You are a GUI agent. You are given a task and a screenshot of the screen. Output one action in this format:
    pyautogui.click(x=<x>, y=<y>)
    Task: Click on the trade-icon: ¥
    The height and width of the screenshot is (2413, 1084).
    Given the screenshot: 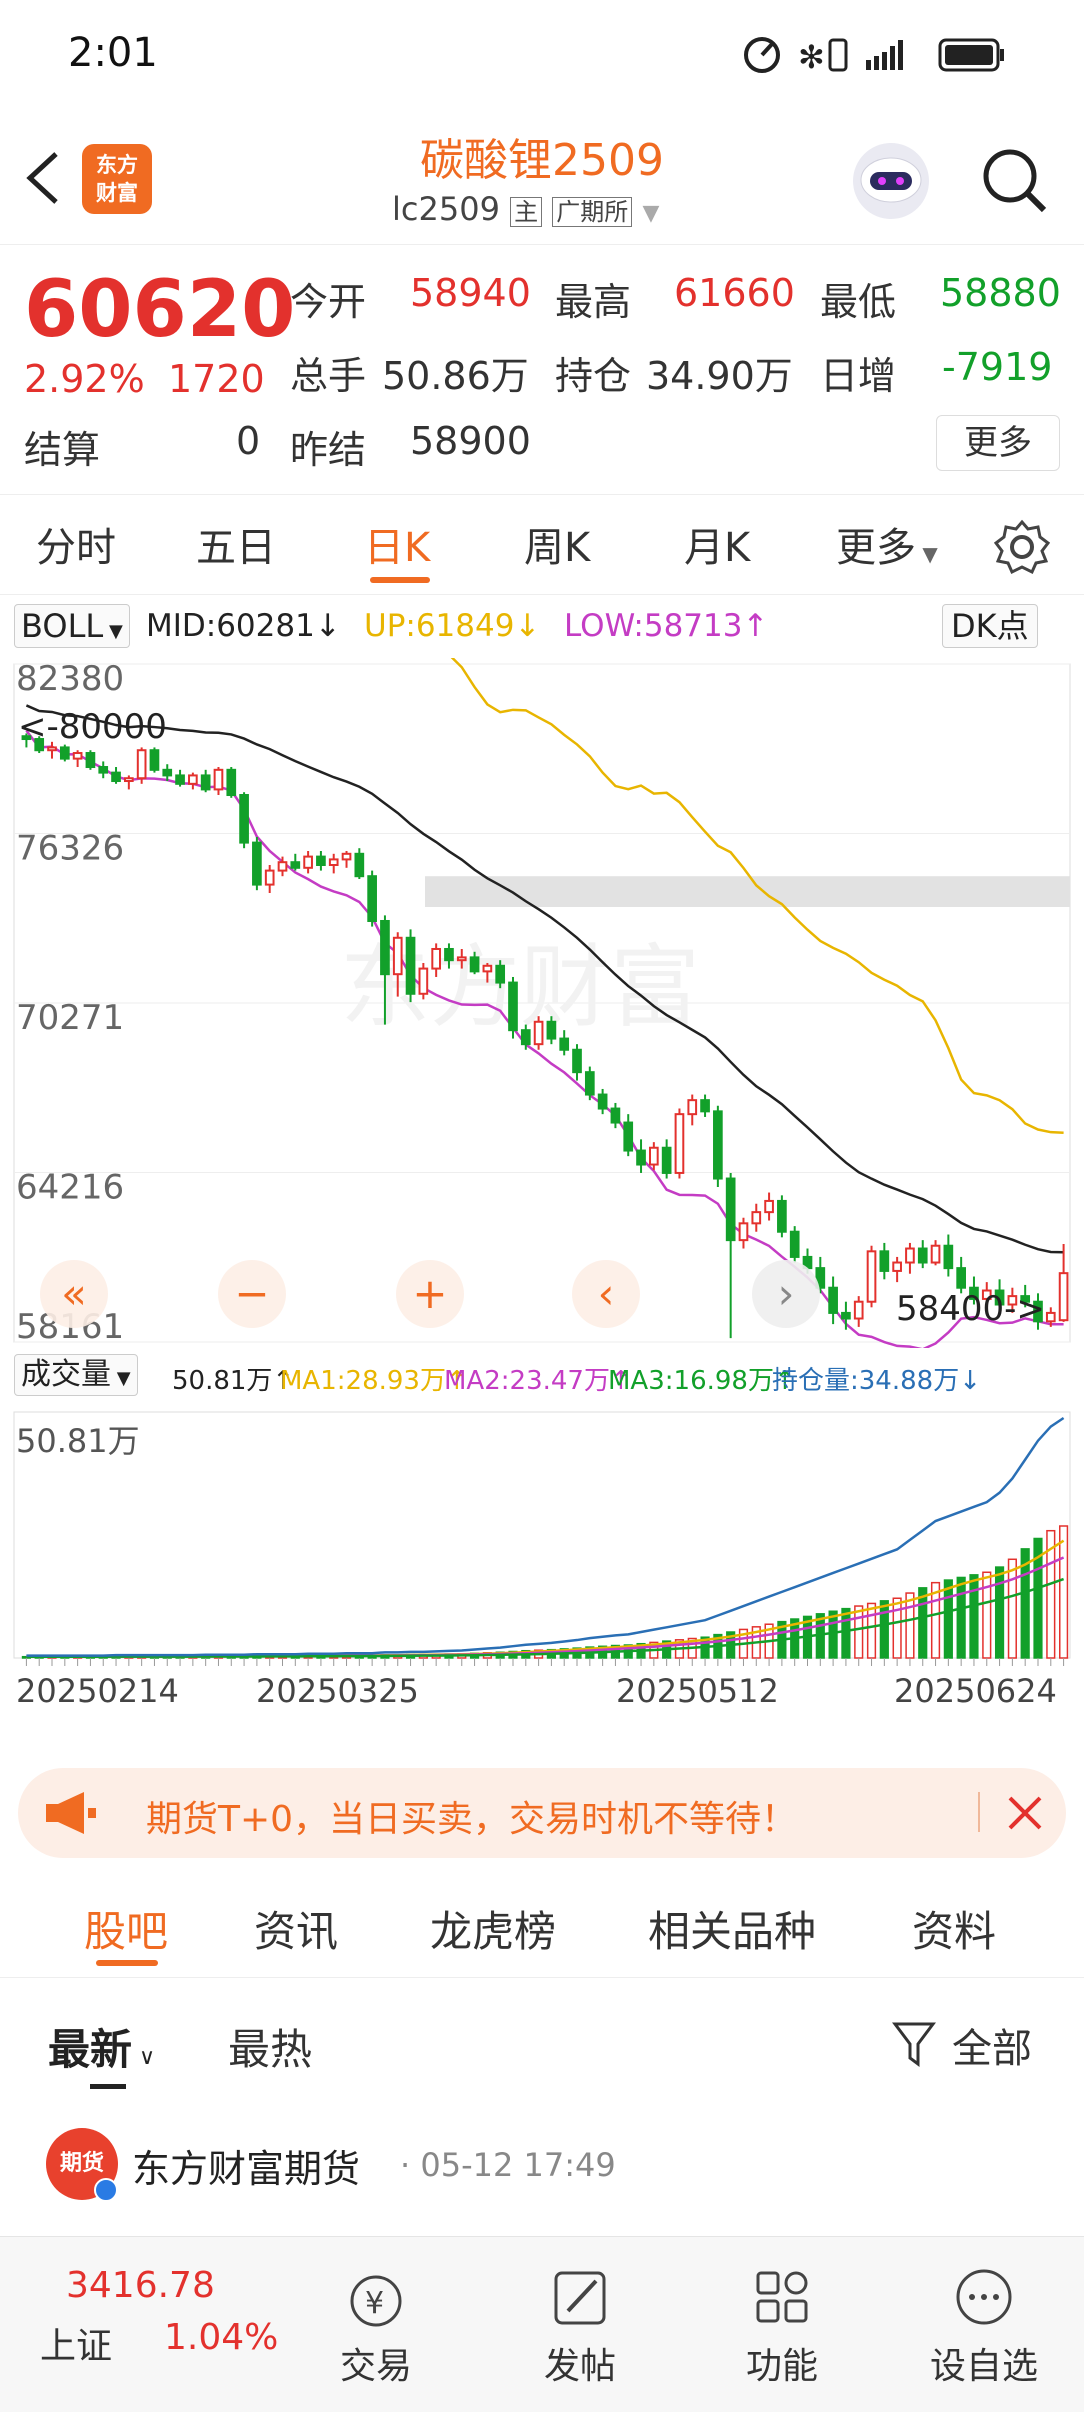 What is the action you would take?
    pyautogui.click(x=376, y=2301)
    